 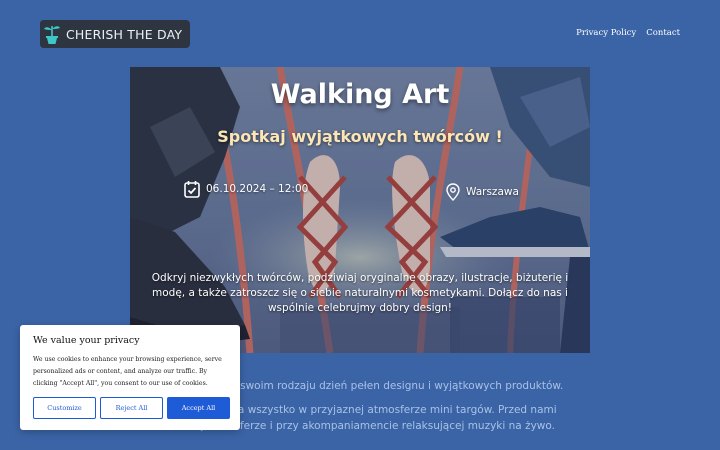 I want to click on top-nav: Privacy Policy Contact, so click(x=628, y=33).